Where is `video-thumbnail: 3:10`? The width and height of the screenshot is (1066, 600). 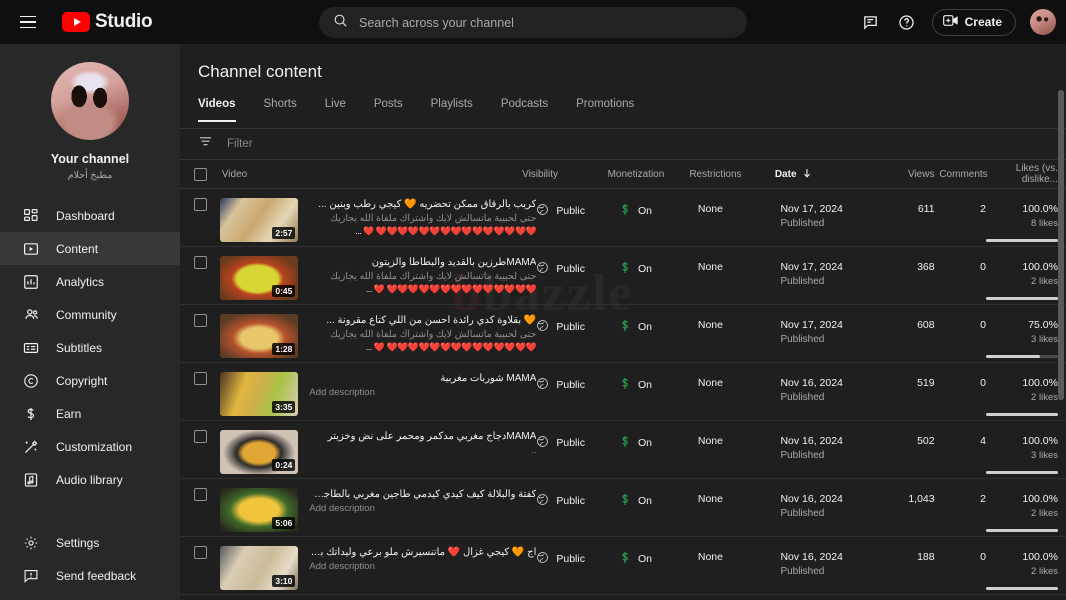 video-thumbnail: 3:10 is located at coordinates (259, 568).